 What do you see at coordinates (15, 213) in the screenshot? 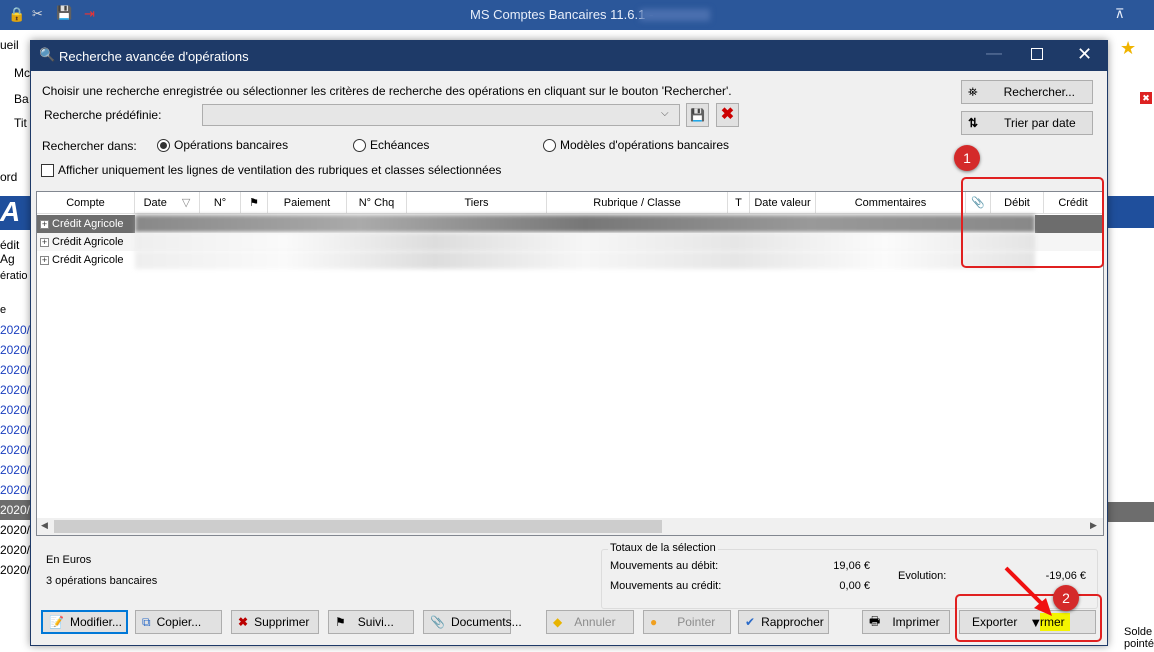
I see `account-banner: A` at bounding box center [15, 213].